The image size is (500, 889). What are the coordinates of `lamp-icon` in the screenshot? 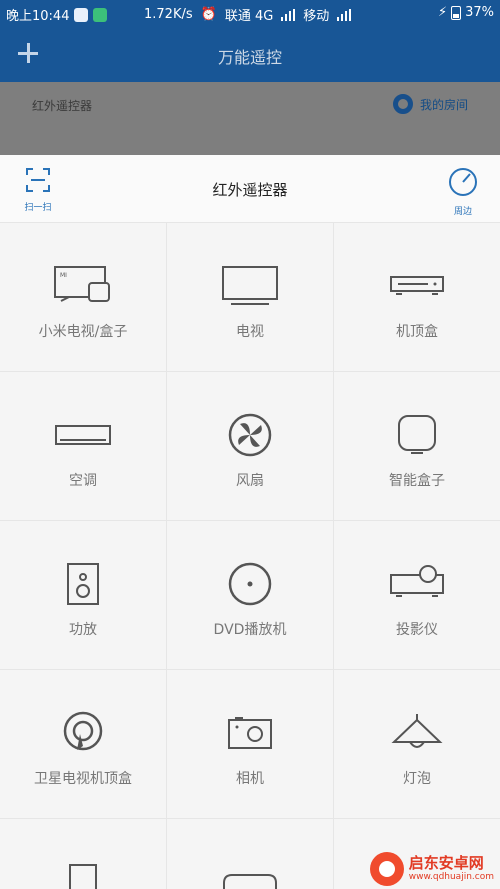 It's located at (417, 731).